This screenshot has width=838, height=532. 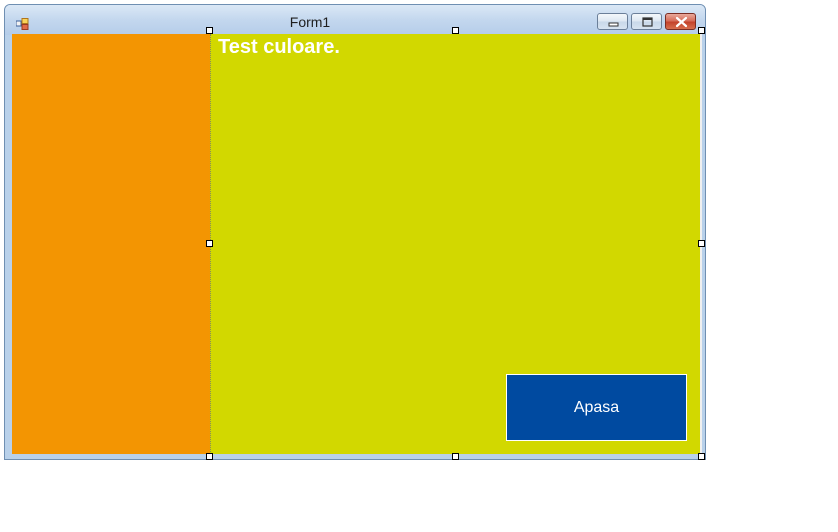 What do you see at coordinates (209, 456) in the screenshot?
I see `resize-handle-bottom-left` at bounding box center [209, 456].